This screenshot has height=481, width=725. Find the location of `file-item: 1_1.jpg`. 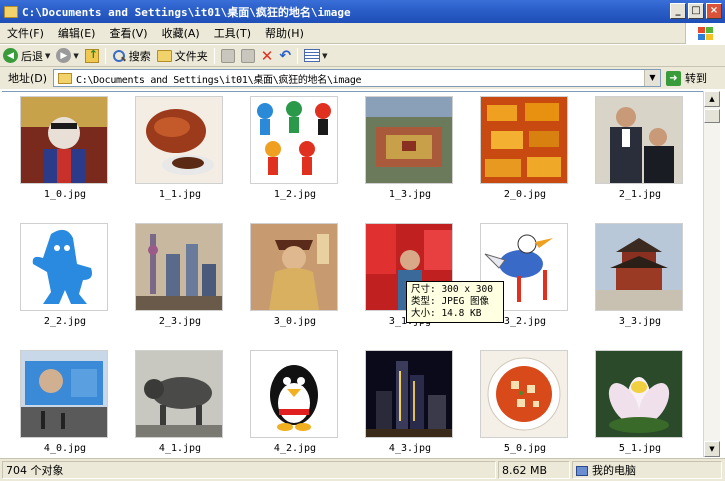

file-item: 1_1.jpg is located at coordinates (180, 151).